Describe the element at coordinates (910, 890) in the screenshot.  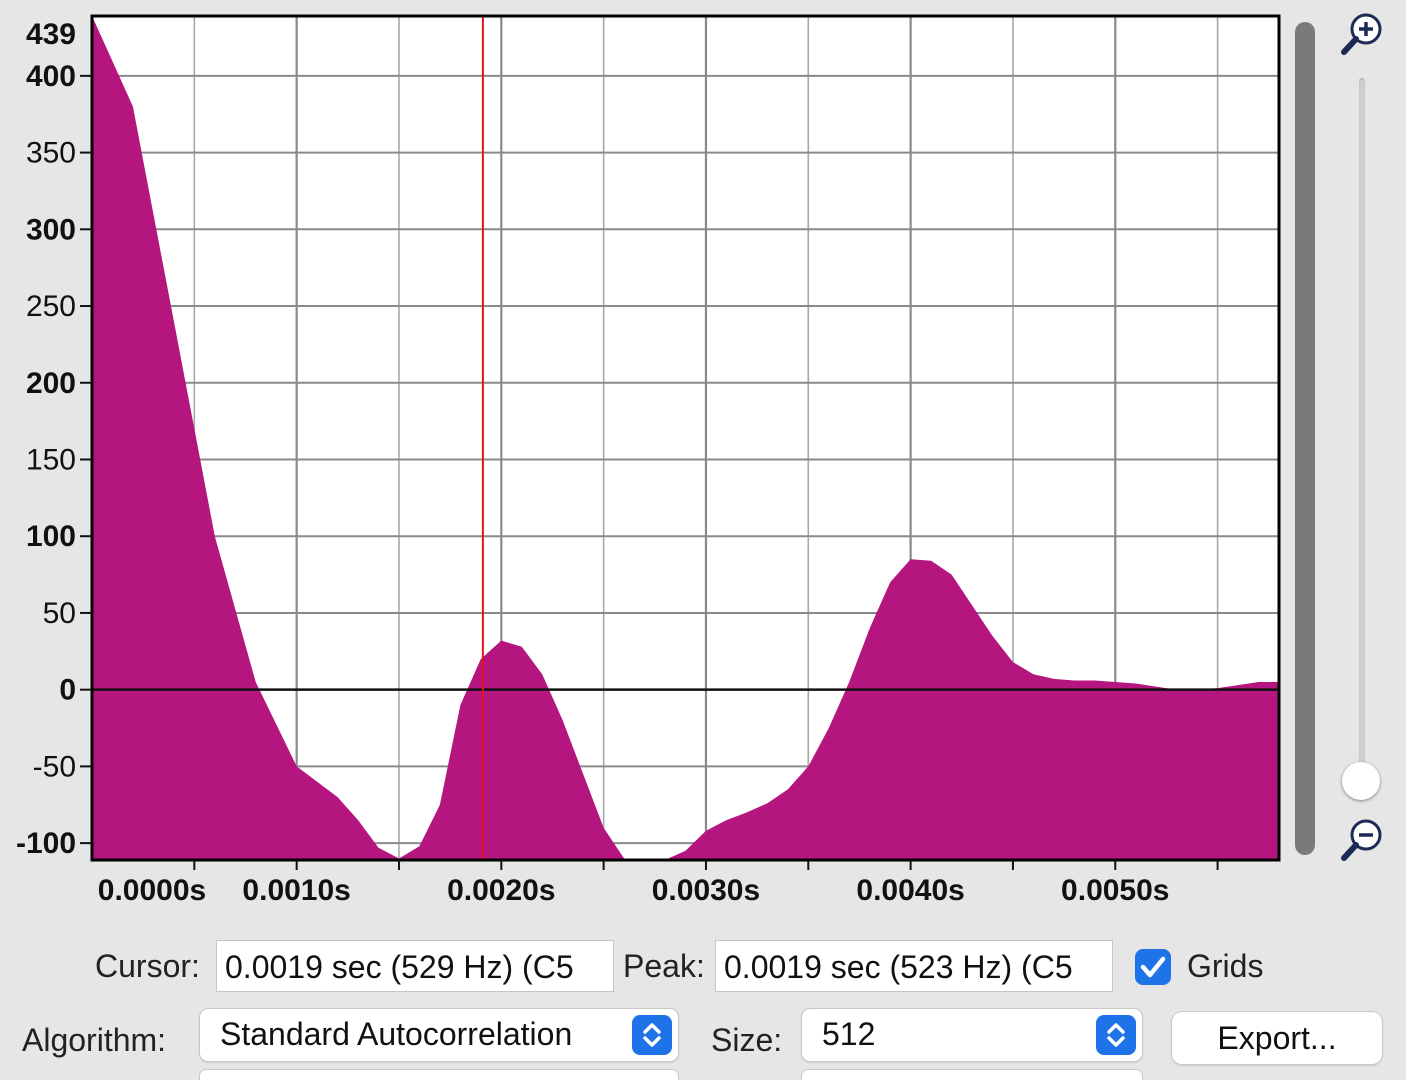
I see `x-tick-label: 0.0040s` at that location.